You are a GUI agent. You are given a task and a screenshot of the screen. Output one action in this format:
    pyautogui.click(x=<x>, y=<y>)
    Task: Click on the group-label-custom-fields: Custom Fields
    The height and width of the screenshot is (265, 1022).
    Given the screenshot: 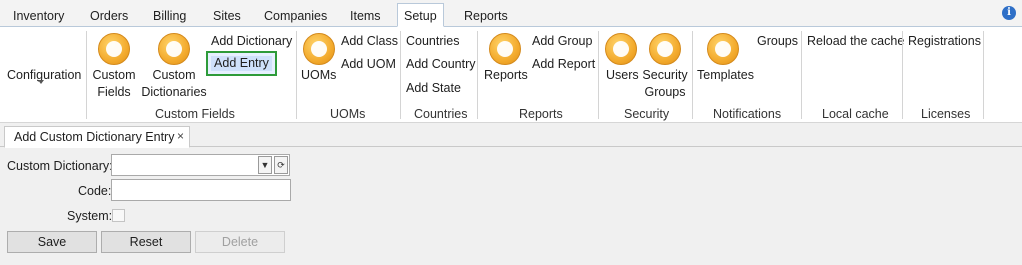 What is the action you would take?
    pyautogui.click(x=195, y=114)
    